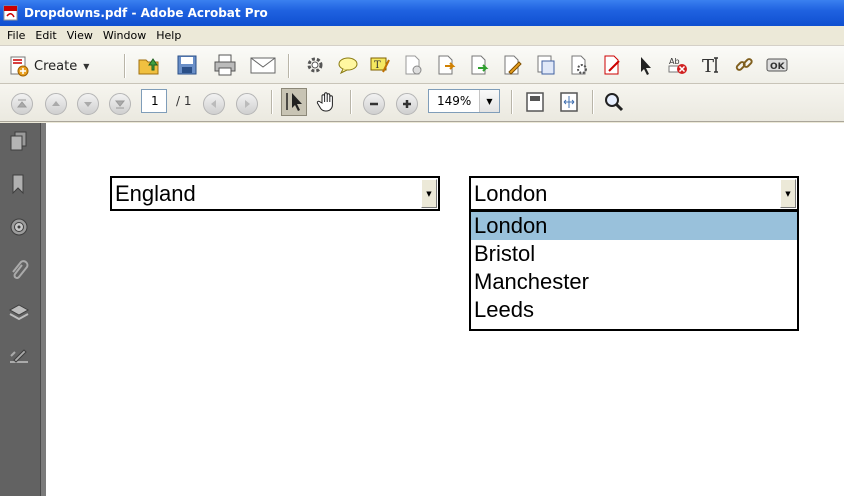 The width and height of the screenshot is (844, 496). What do you see at coordinates (275, 193) in the screenshot?
I see `country-combo-box: England ▼` at bounding box center [275, 193].